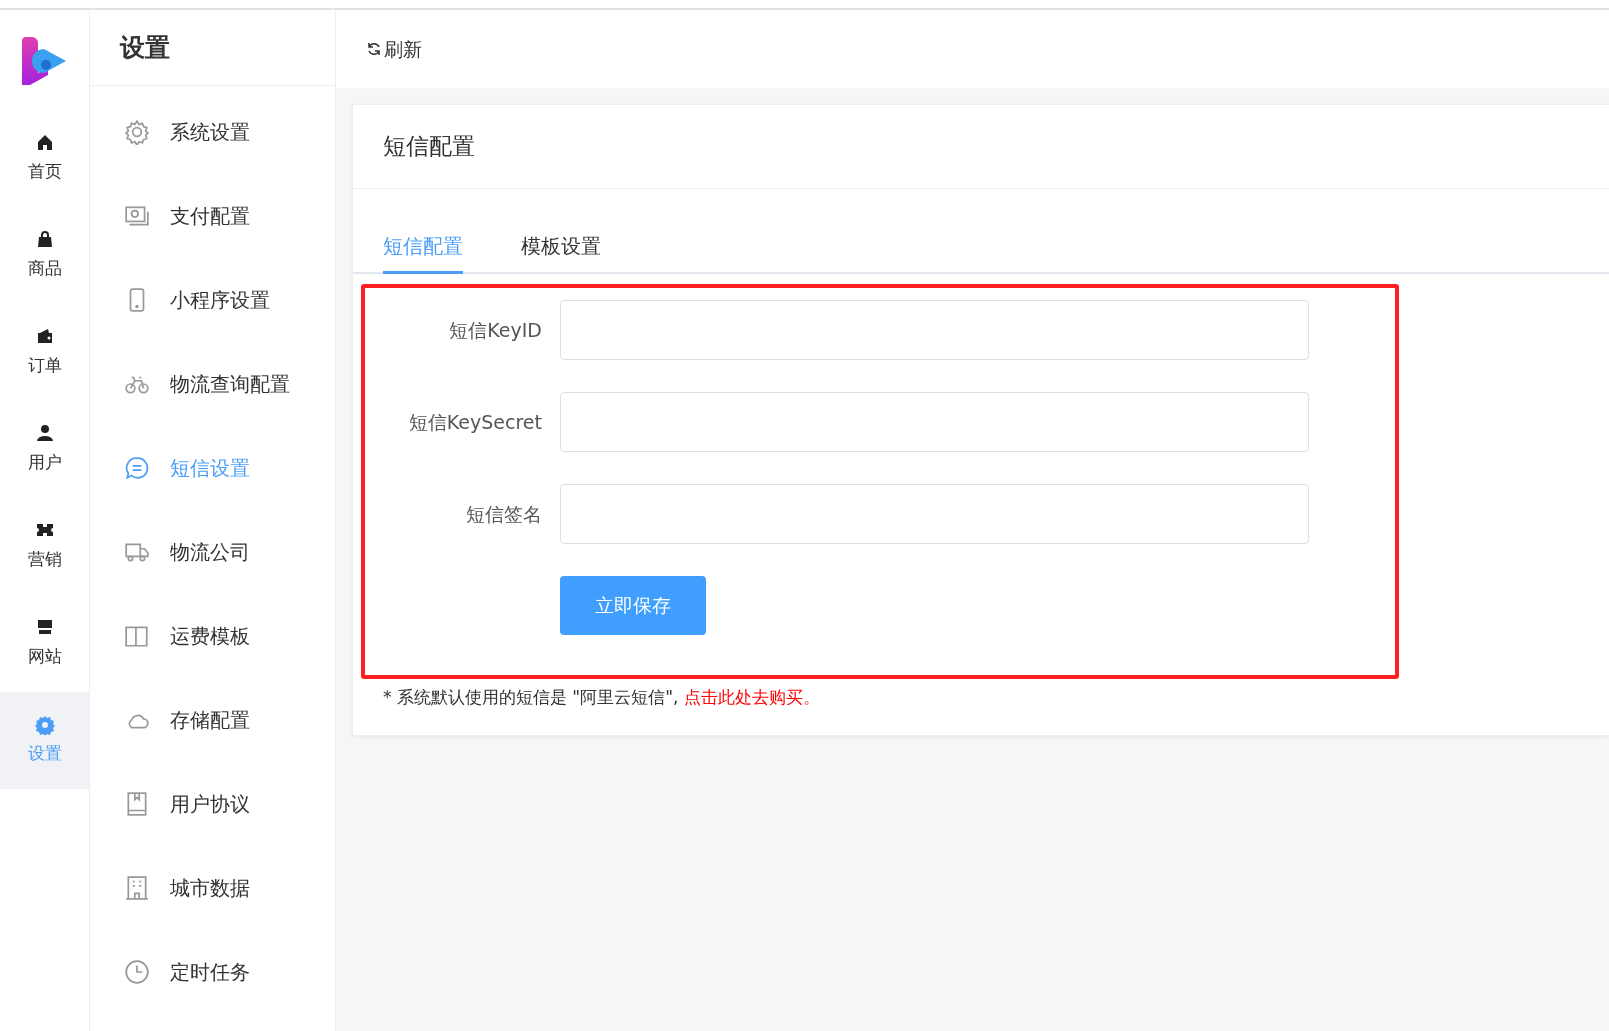 The height and width of the screenshot is (1031, 1609). Describe the element at coordinates (137, 468) in the screenshot. I see `chat-icon` at that location.